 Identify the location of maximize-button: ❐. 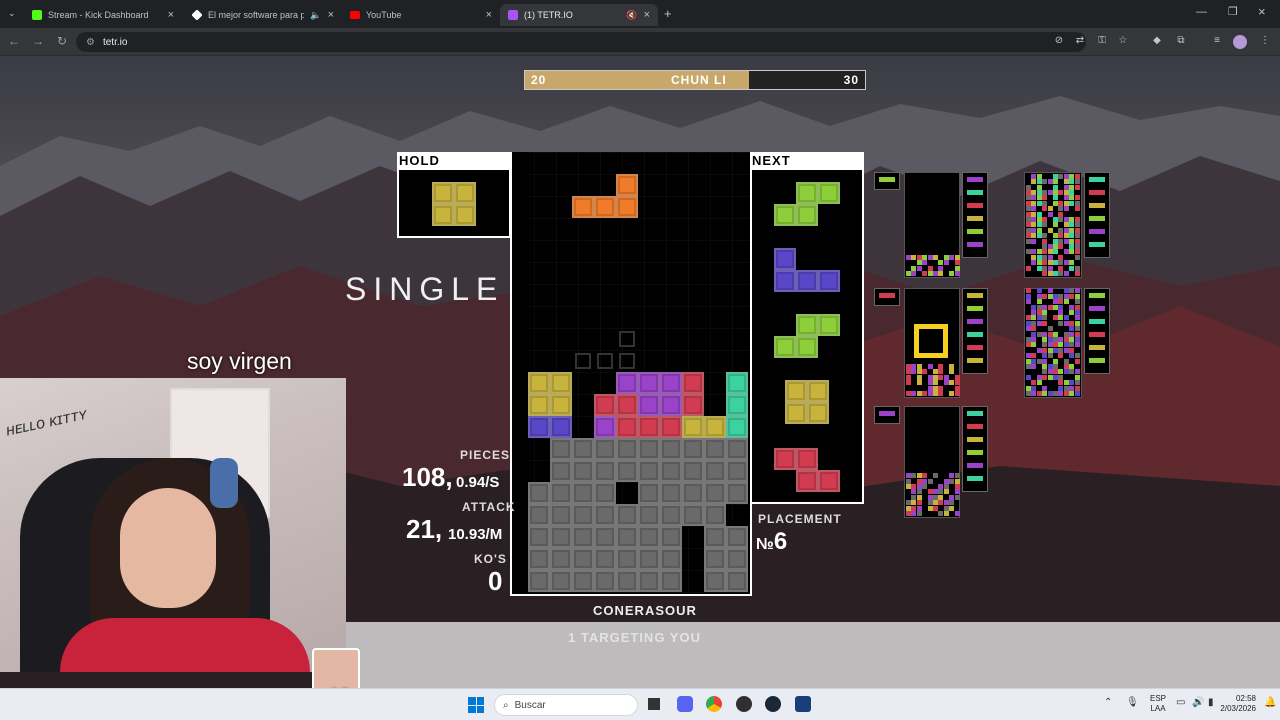
(1233, 11).